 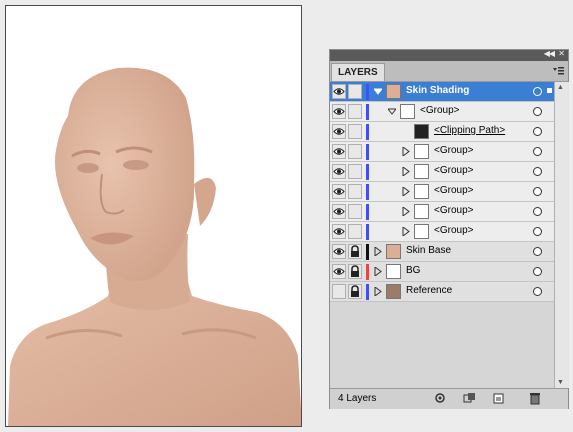 I want to click on layer-row: Reference, so click(x=442, y=292).